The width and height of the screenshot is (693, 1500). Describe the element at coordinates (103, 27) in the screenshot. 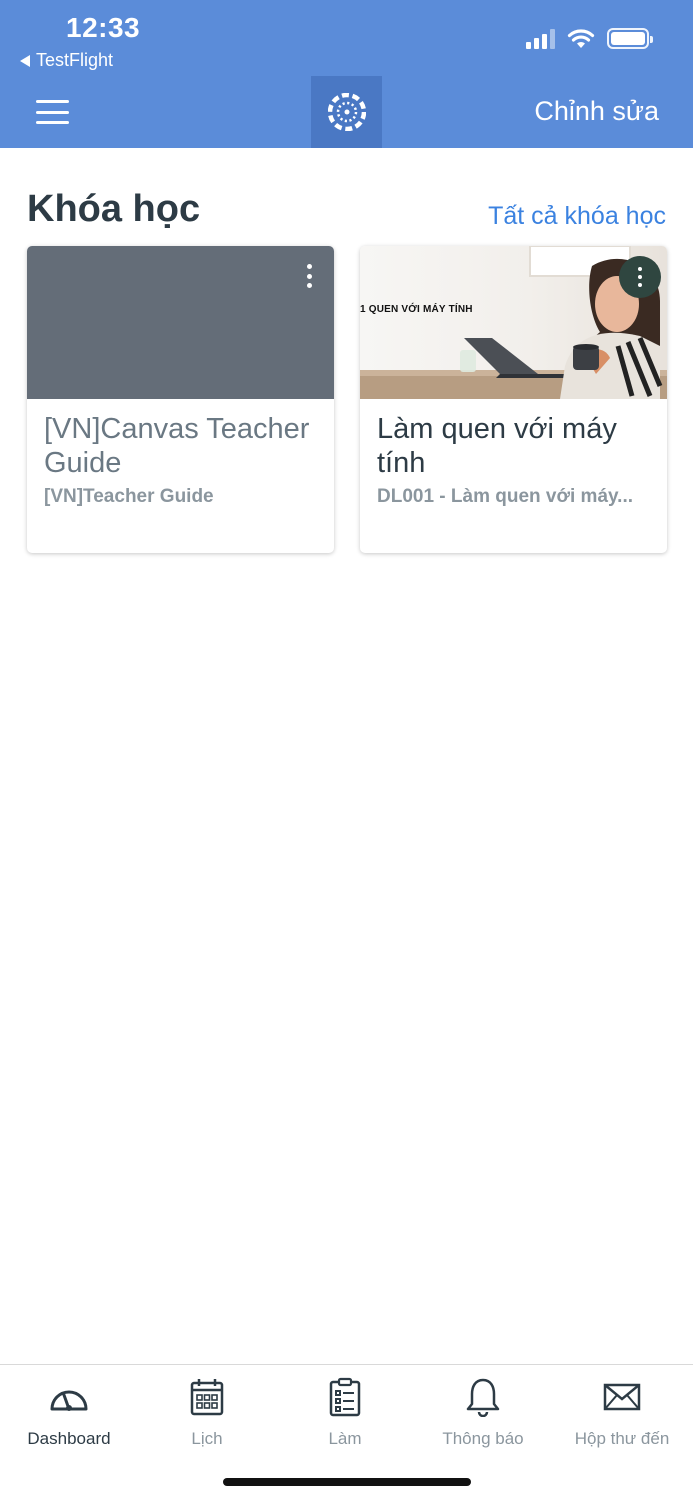

I see `status-time: 12:33` at that location.